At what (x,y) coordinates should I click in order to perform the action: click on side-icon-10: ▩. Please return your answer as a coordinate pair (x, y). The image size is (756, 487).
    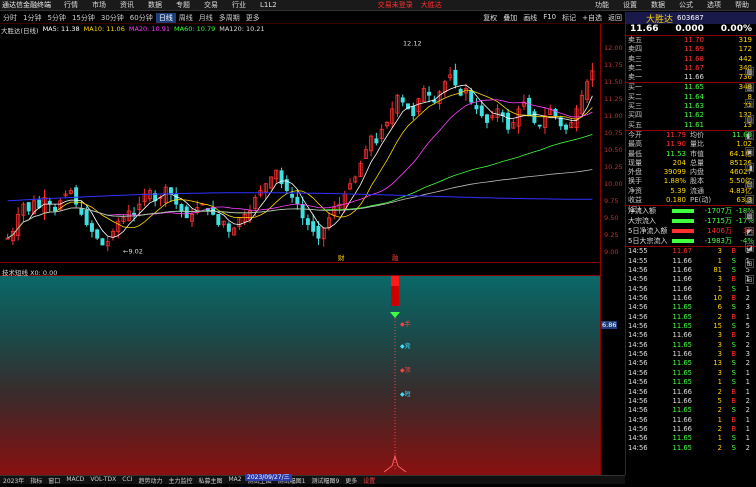
    Looking at the image, I should click on (749, 215).